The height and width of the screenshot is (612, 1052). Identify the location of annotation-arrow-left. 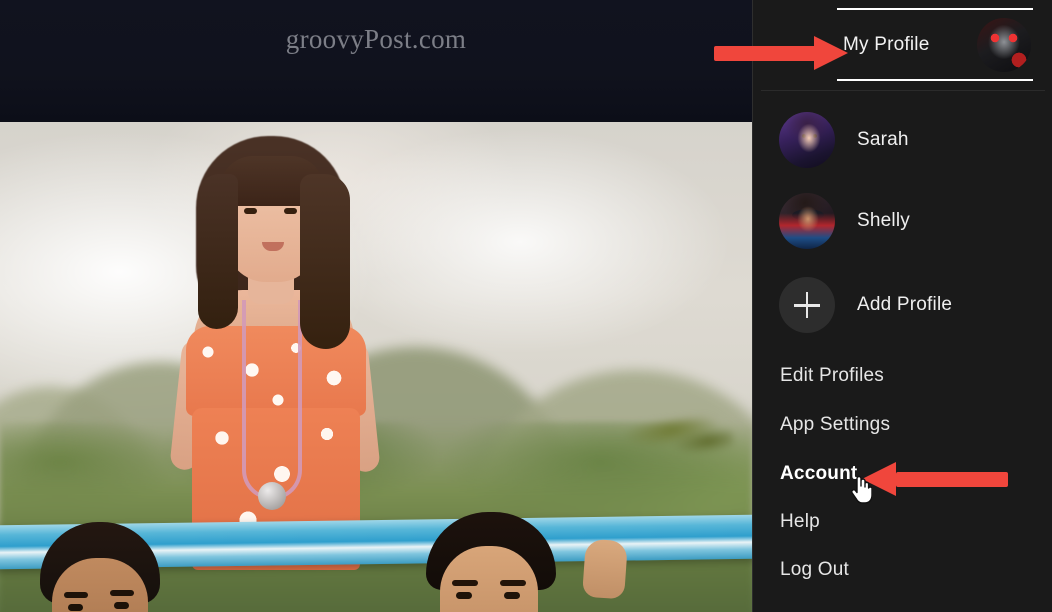
(935, 479).